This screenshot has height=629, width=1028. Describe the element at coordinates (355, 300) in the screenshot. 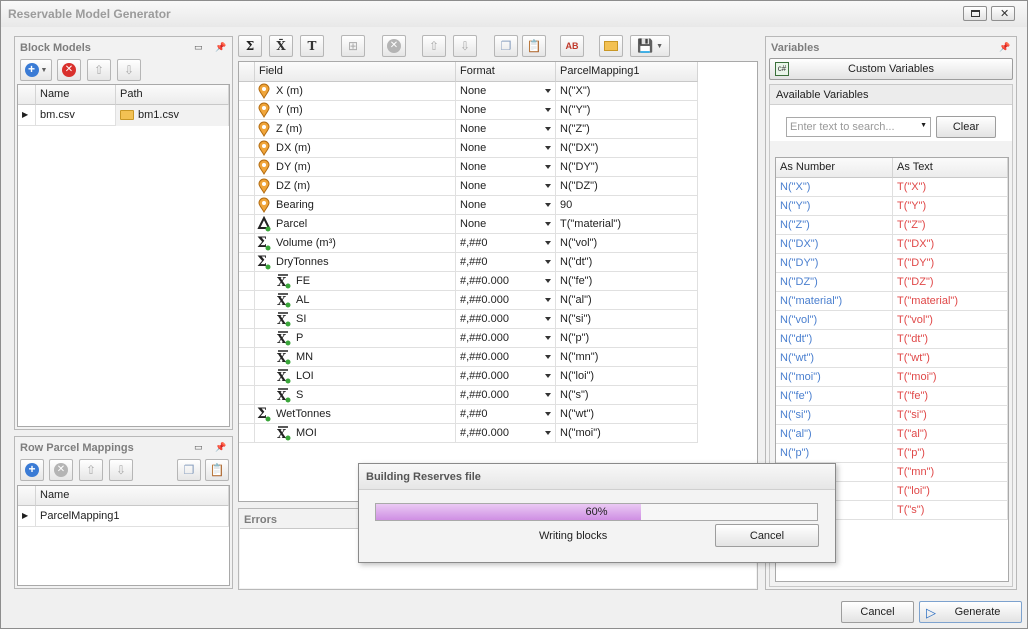

I see `field-cell: X AL` at that location.